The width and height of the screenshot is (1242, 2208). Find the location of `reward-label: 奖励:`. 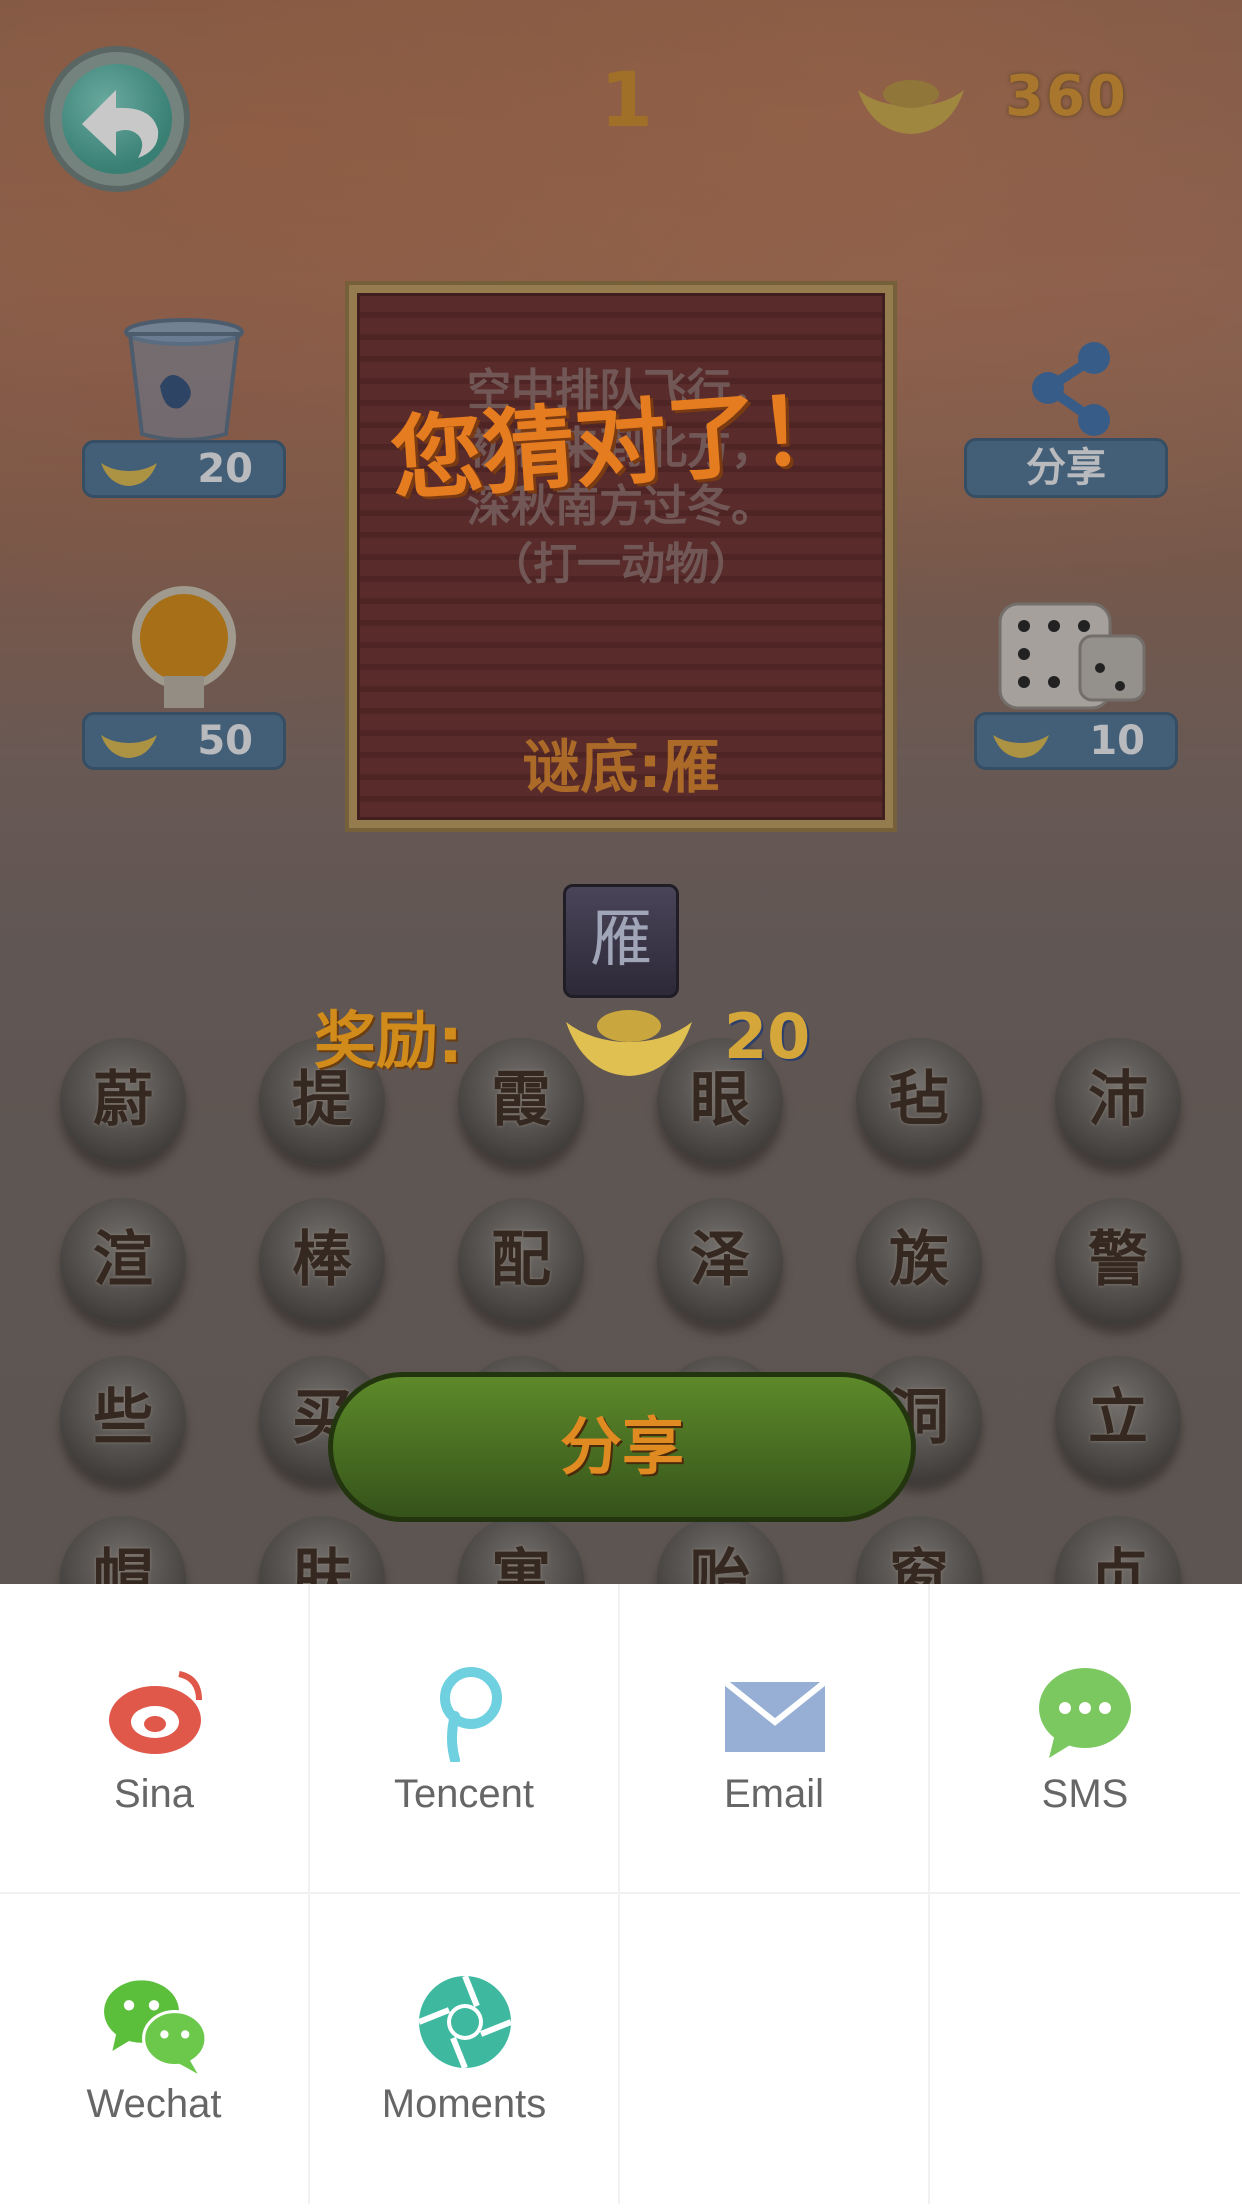

reward-label: 奖励: is located at coordinates (388, 1040).